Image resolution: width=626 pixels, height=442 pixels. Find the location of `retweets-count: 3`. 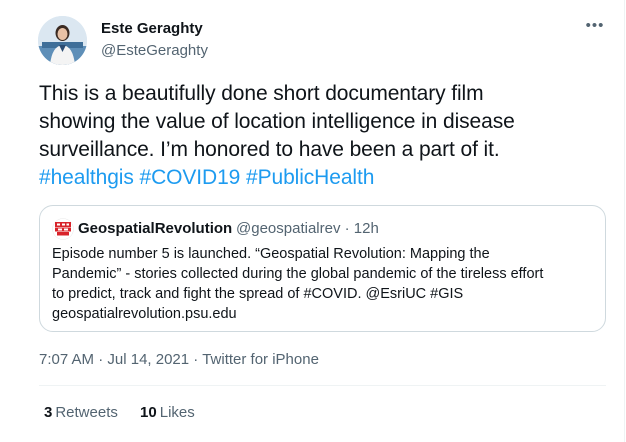

retweets-count: 3 is located at coordinates (48, 412).